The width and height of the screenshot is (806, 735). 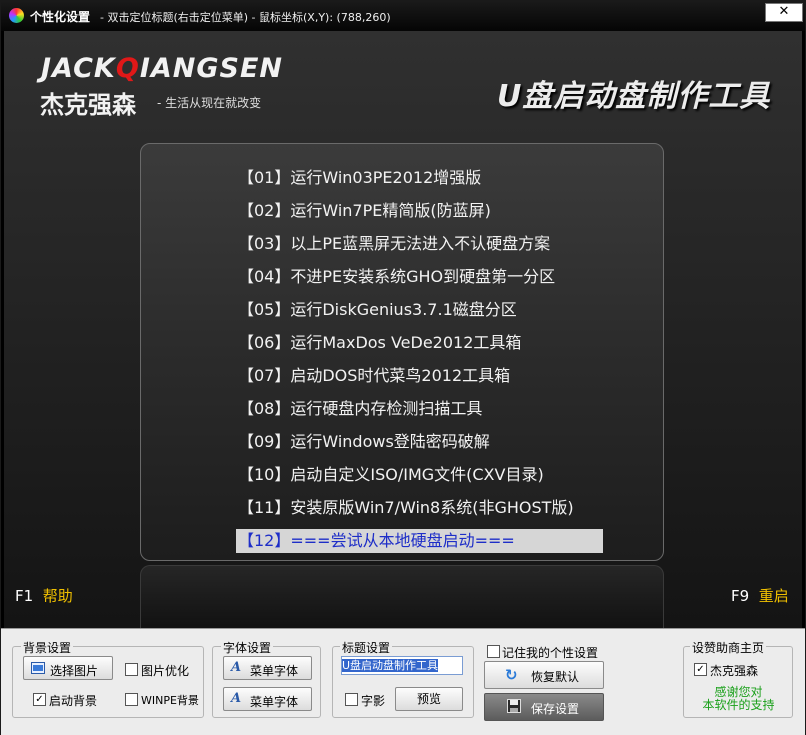 What do you see at coordinates (740, 596) in the screenshot?
I see `f9-key: F9` at bounding box center [740, 596].